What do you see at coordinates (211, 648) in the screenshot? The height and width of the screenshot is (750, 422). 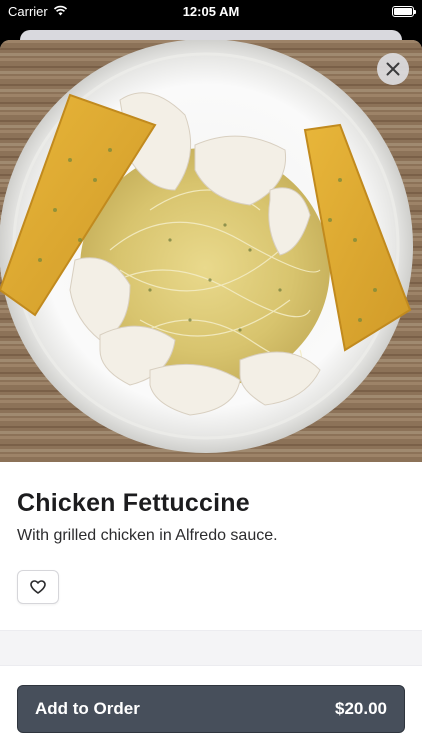 I see `section-divider` at bounding box center [211, 648].